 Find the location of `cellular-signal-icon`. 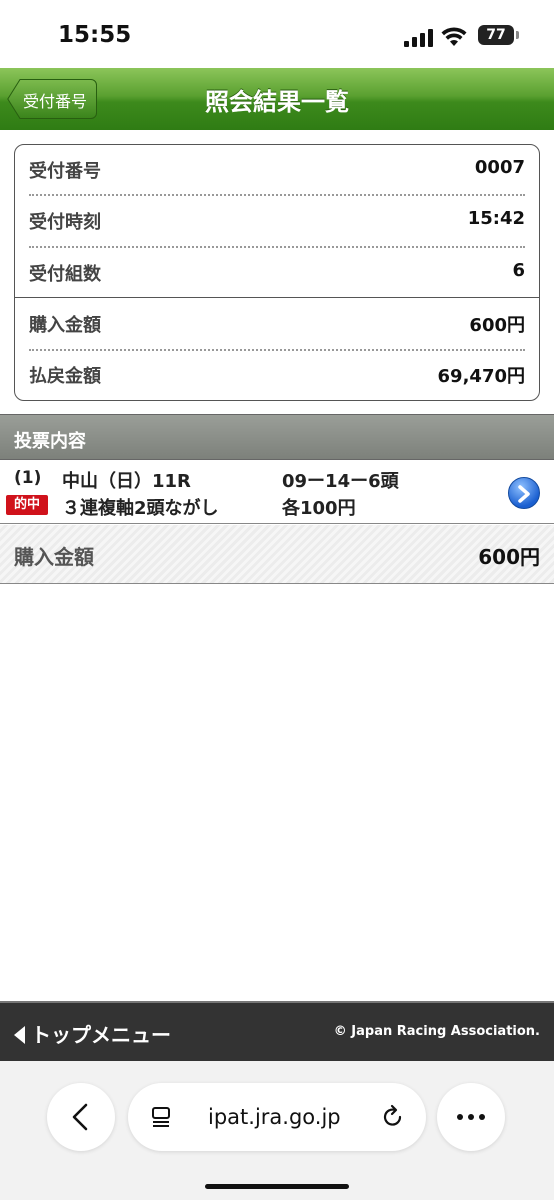

cellular-signal-icon is located at coordinates (419, 38).